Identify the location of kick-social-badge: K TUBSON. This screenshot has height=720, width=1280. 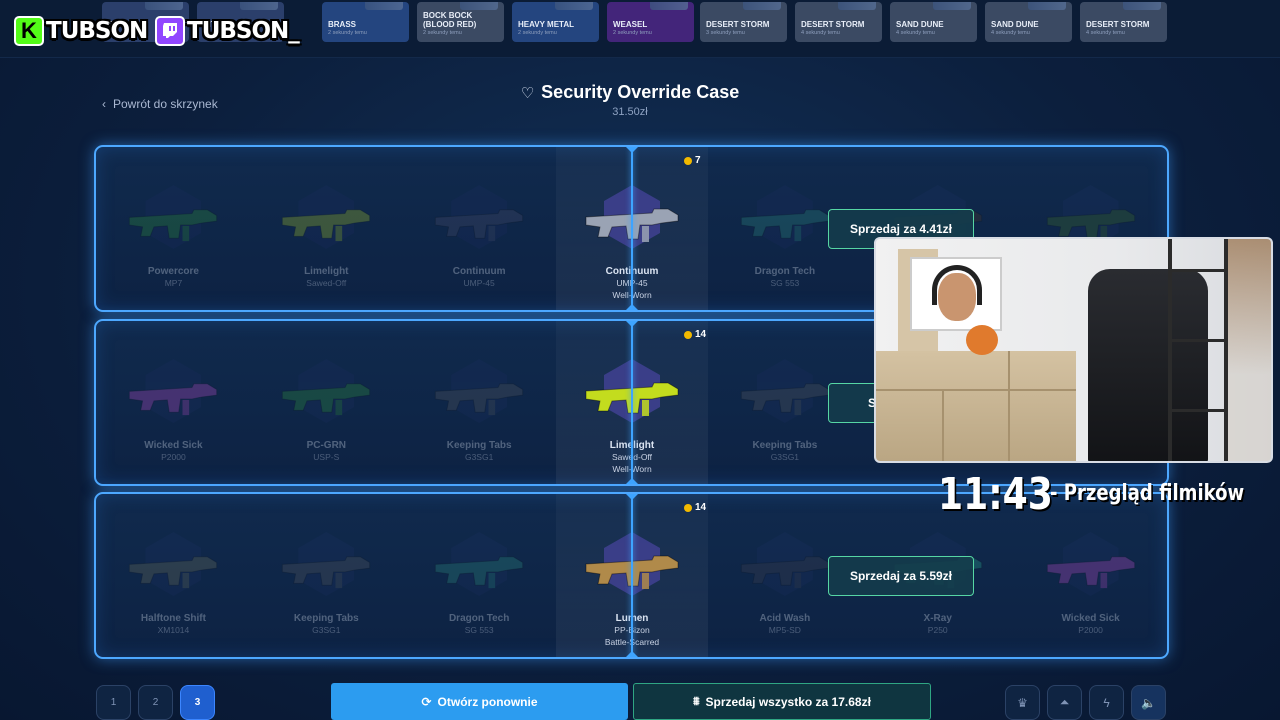
(81, 31).